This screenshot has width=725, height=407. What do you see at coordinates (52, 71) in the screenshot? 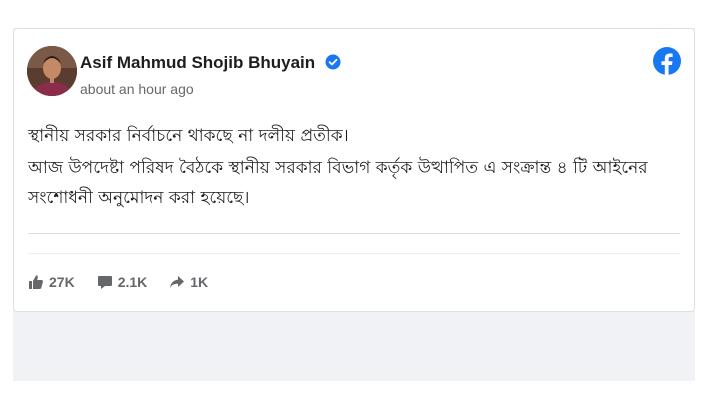
I see `avatar` at bounding box center [52, 71].